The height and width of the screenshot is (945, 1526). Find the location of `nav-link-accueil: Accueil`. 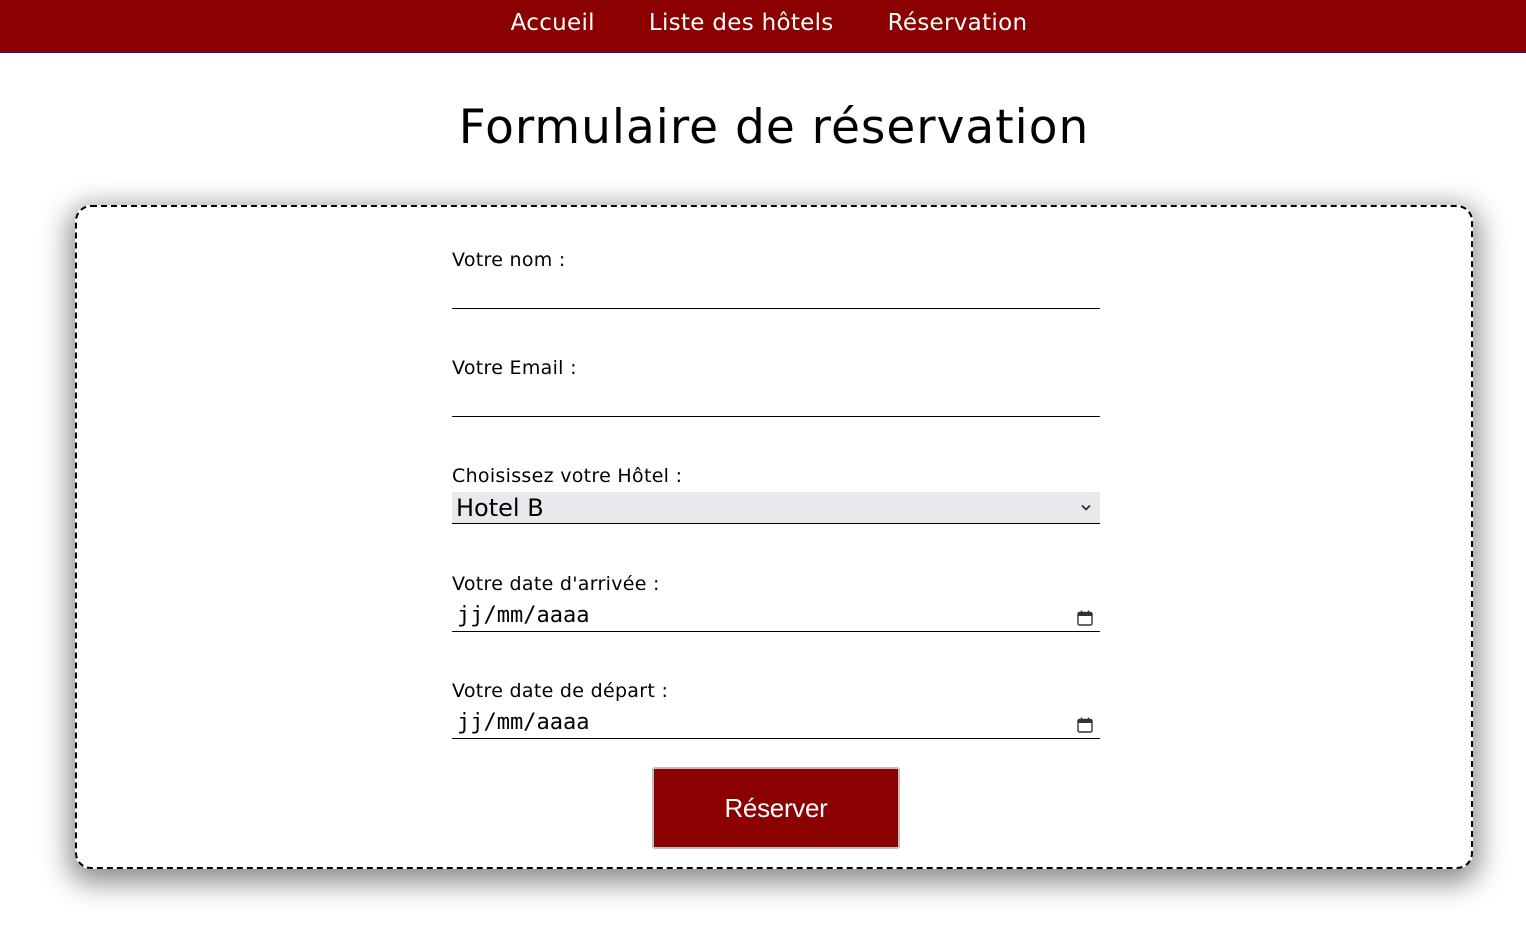

nav-link-accueil: Accueil is located at coordinates (553, 17).